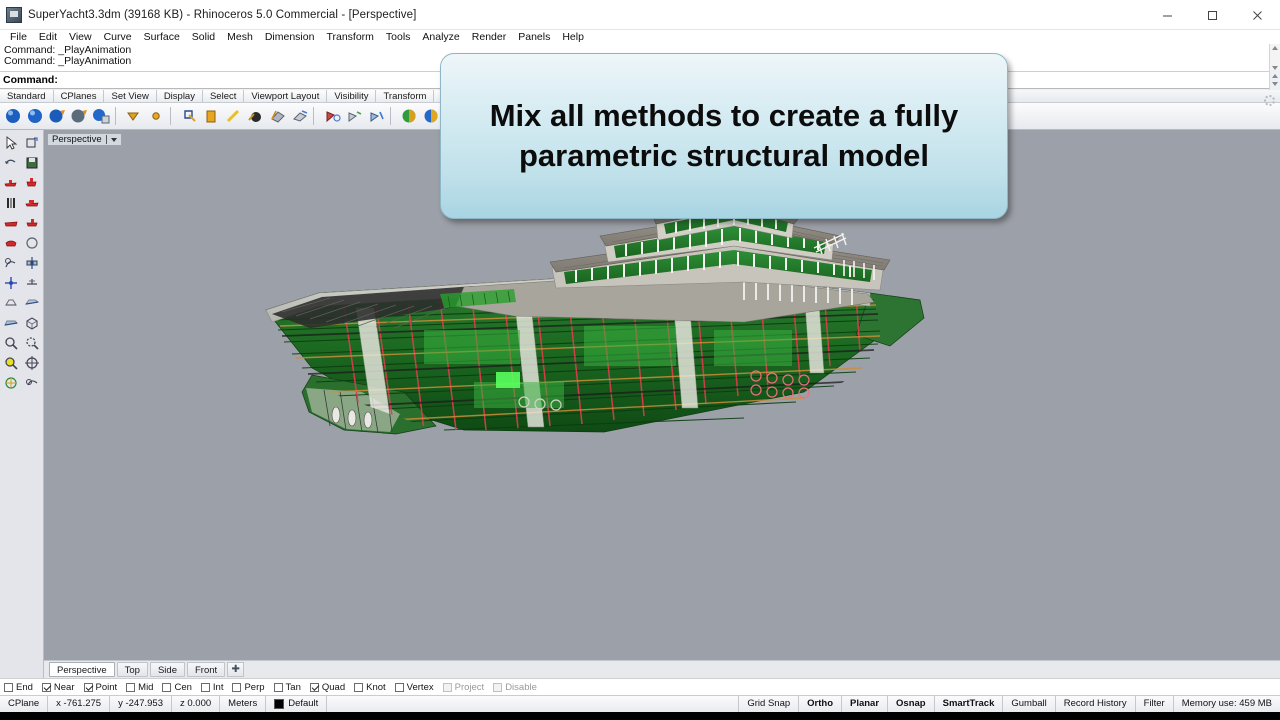  What do you see at coordinates (1274, 58) in the screenshot?
I see `command-history-scrollbar` at bounding box center [1274, 58].